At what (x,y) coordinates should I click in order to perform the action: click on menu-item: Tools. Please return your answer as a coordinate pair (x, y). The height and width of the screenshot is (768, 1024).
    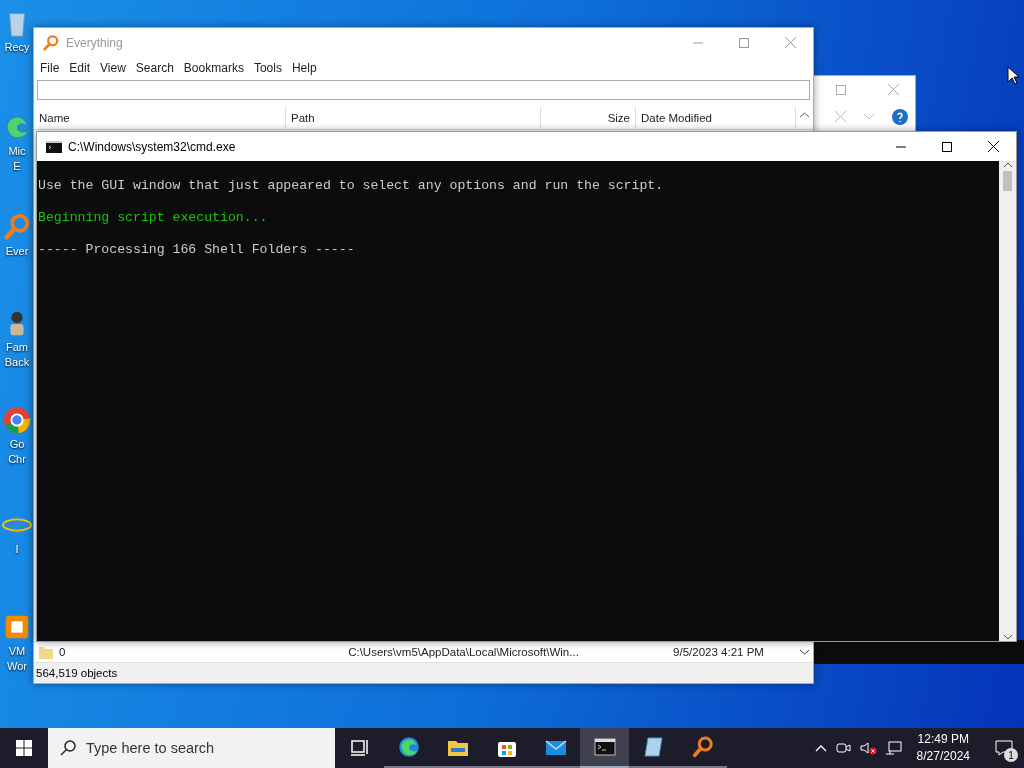
    Looking at the image, I should click on (267, 67).